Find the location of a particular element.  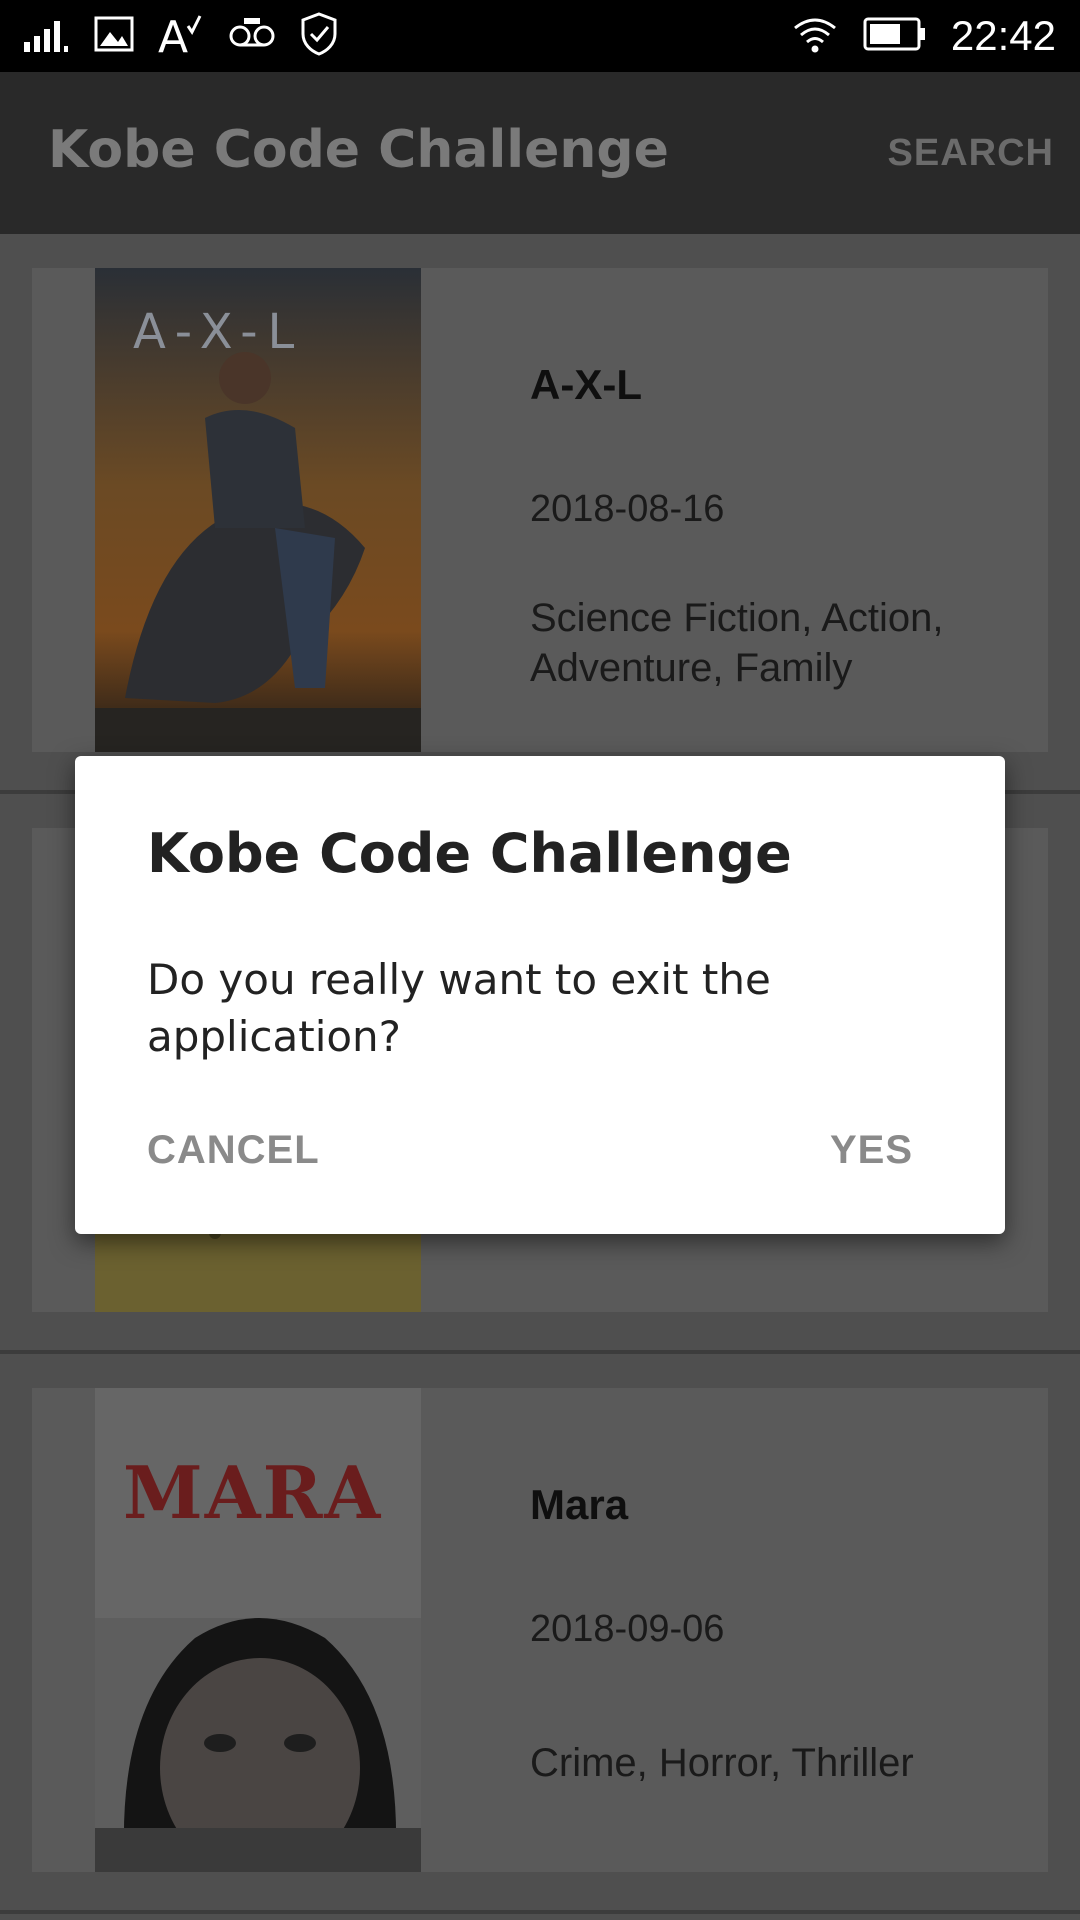

movie-release-date: 2018-09-06 is located at coordinates (627, 1629).